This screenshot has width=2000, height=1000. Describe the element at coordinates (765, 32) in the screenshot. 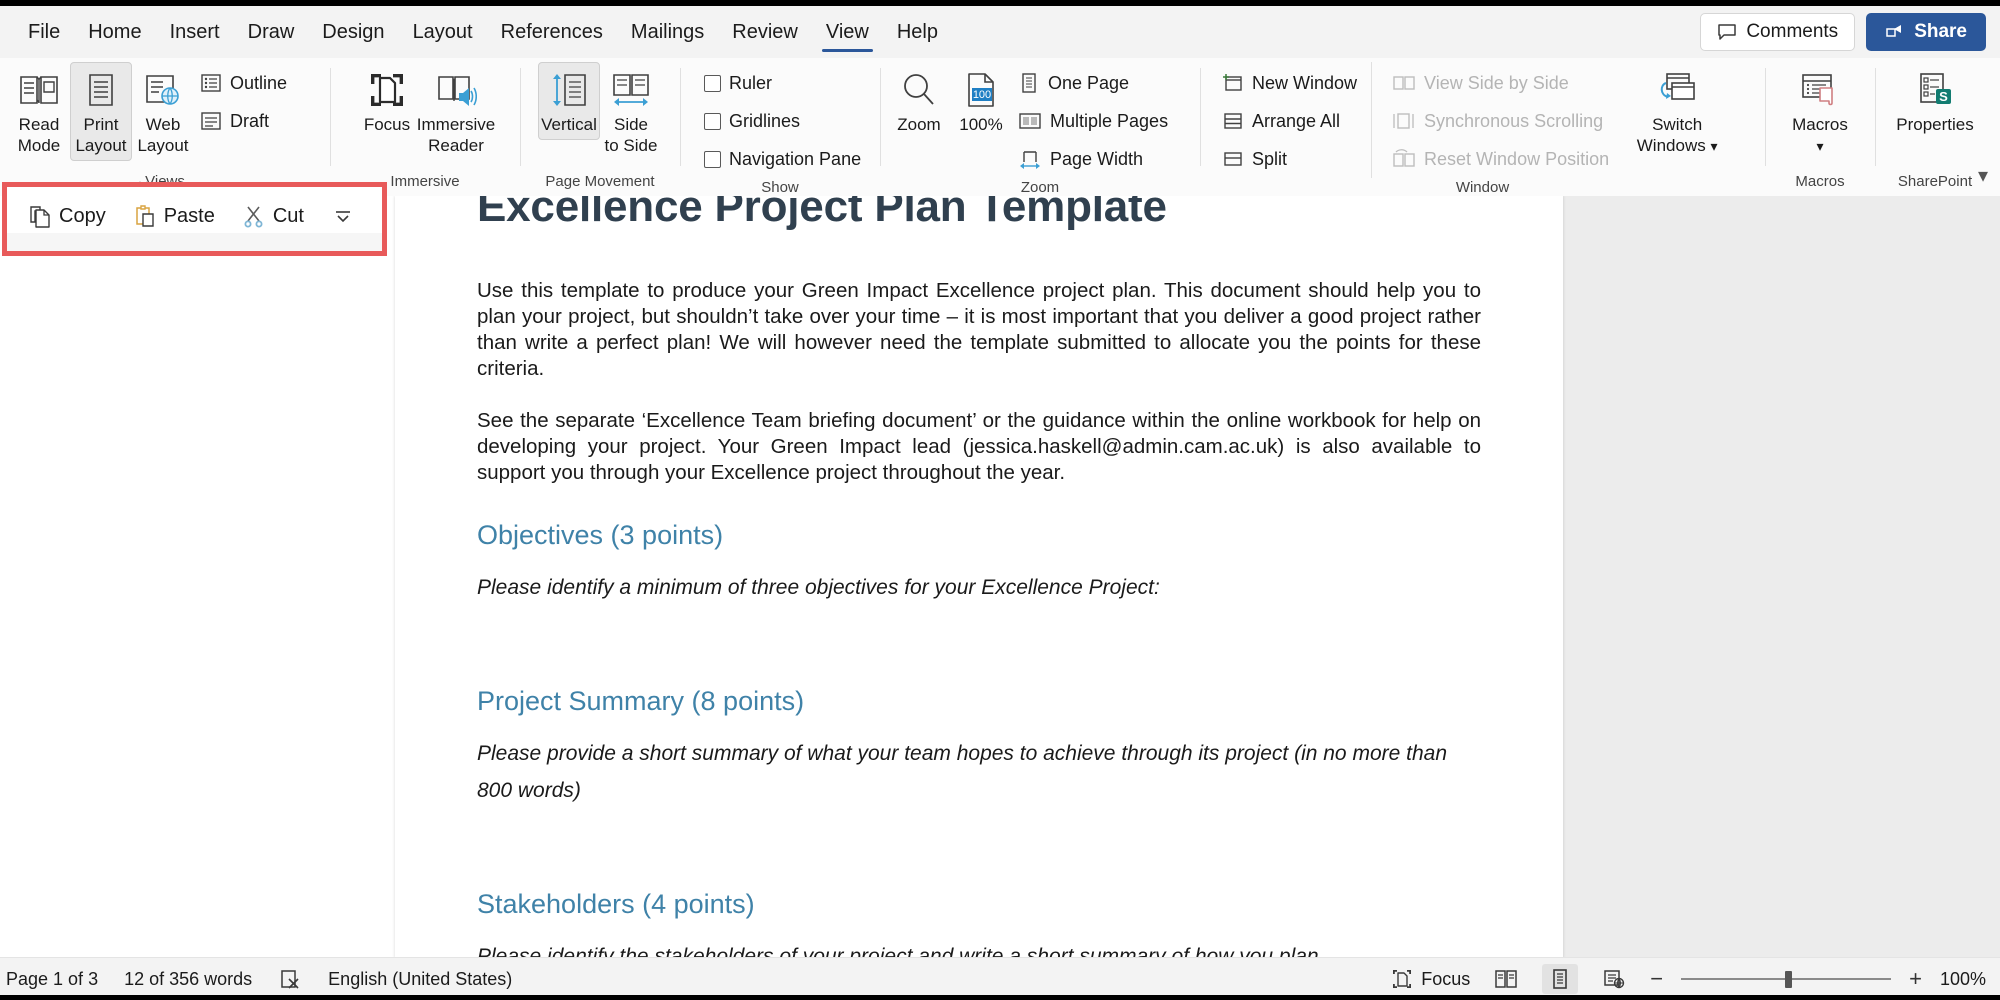

I see `tab-review: Review` at that location.